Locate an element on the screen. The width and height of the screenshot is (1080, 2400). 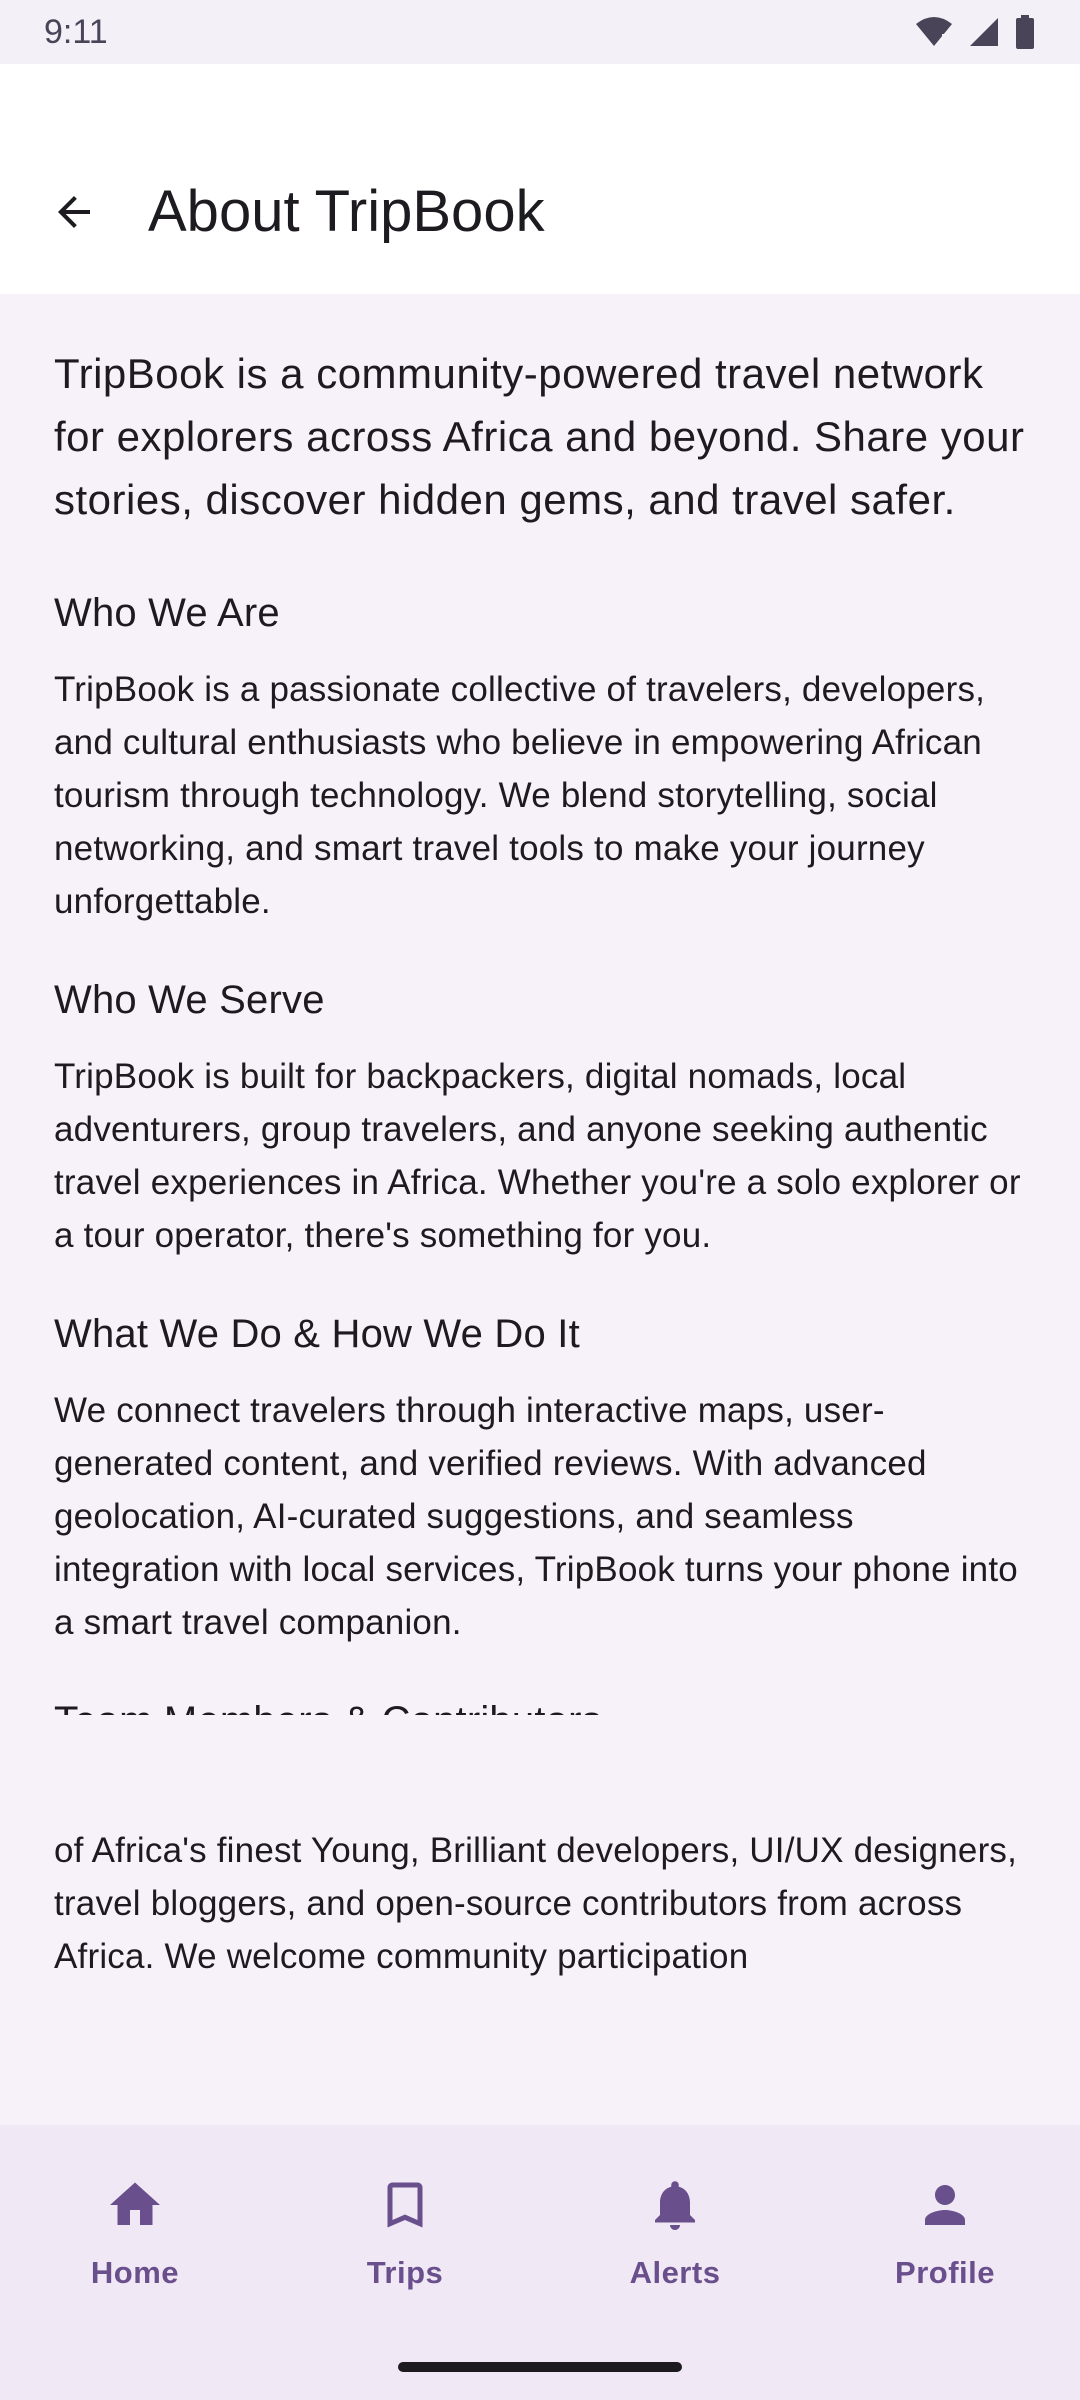
bottom-navigation: Home Trips Alerts Profile is located at coordinates (540, 2262).